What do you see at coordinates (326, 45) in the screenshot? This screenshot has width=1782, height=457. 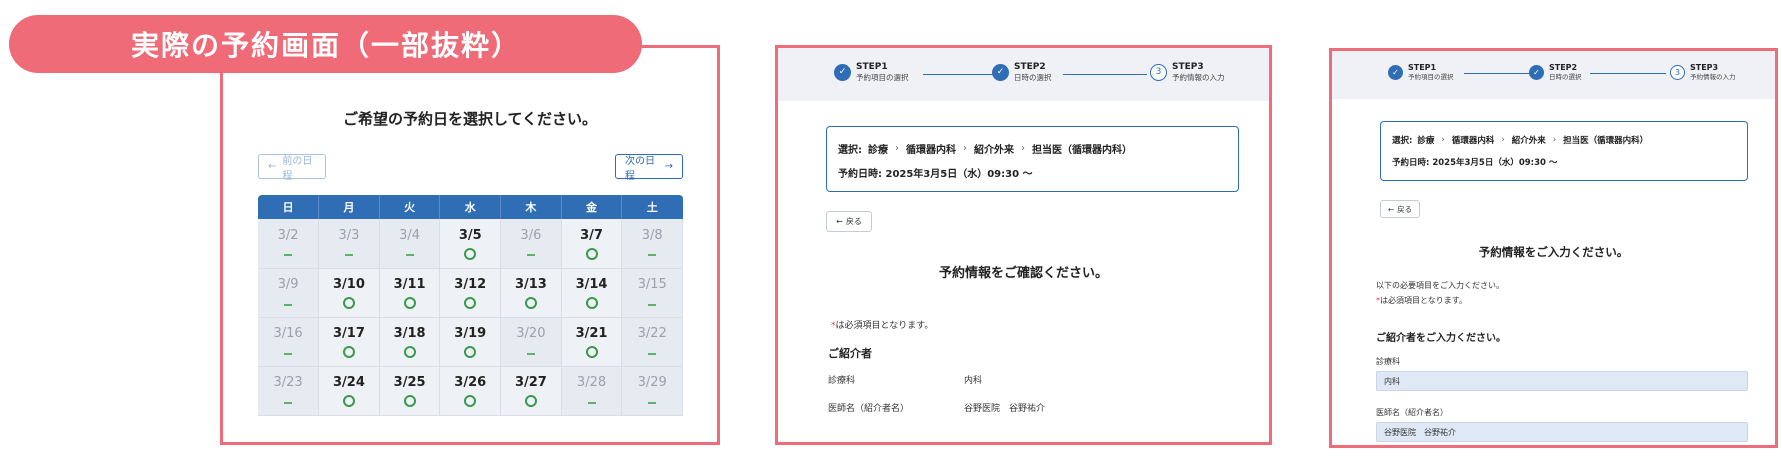 I see `banner-text: 実際の予約画面（一部抜粋）` at bounding box center [326, 45].